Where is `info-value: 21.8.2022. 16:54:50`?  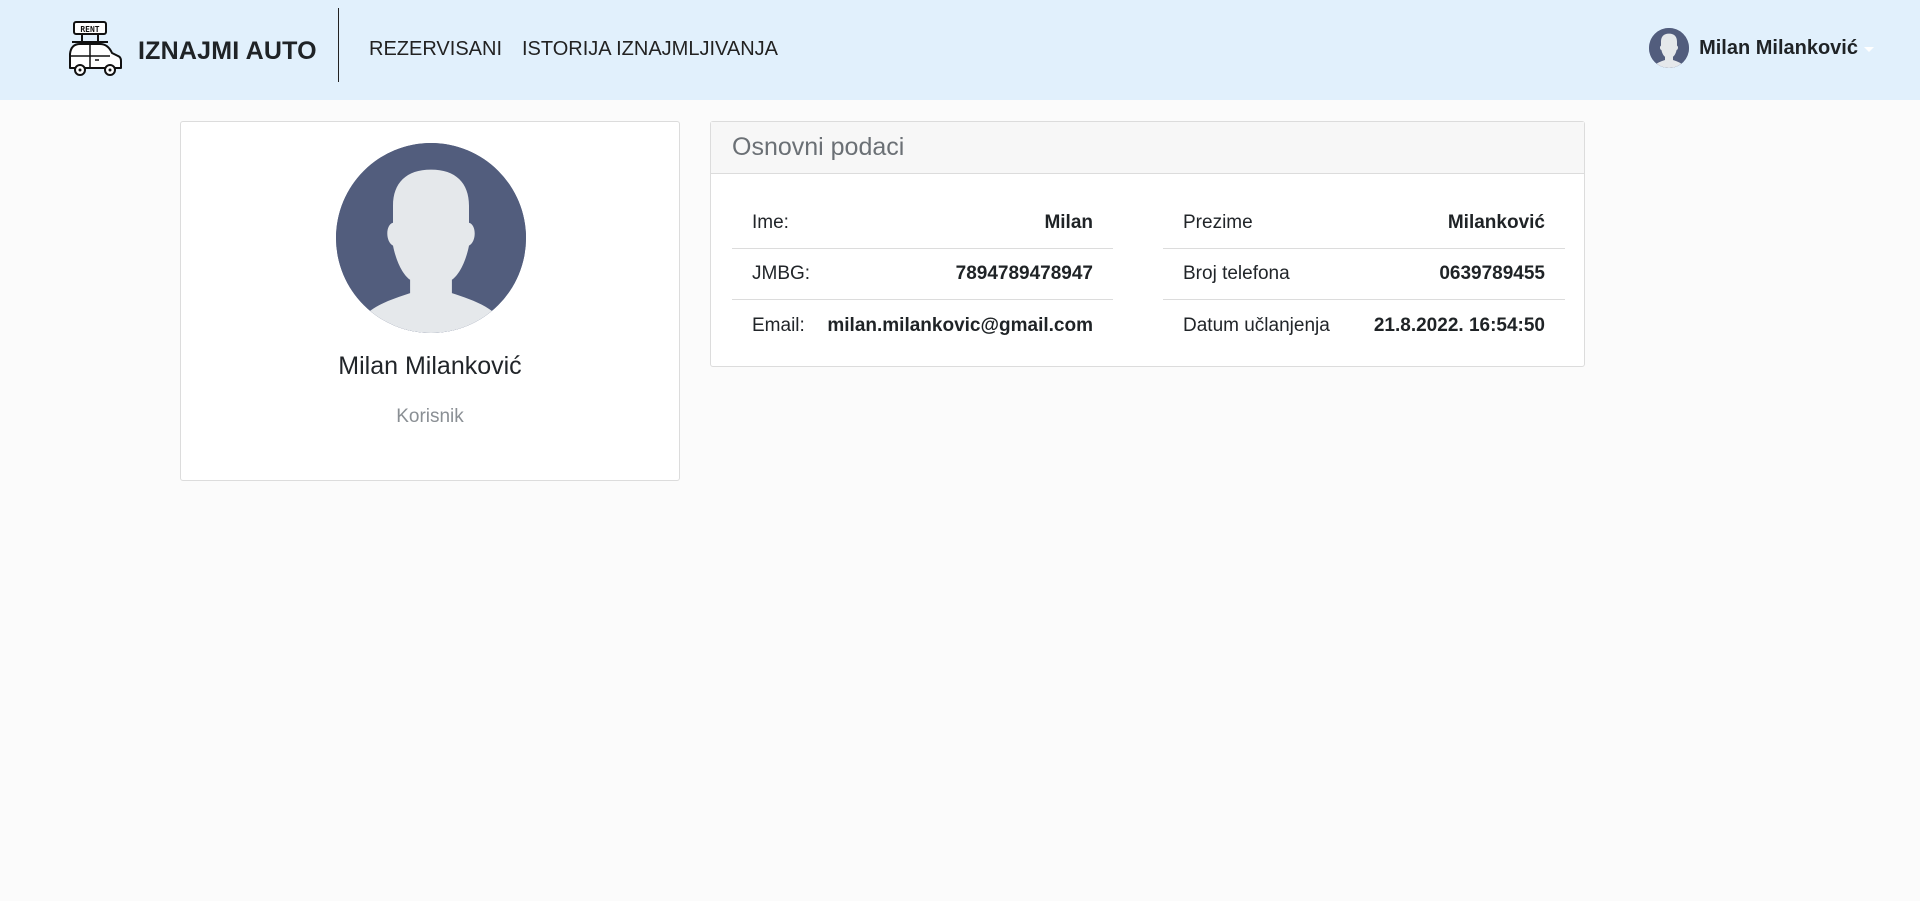
info-value: 21.8.2022. 16:54:50 is located at coordinates (1459, 325).